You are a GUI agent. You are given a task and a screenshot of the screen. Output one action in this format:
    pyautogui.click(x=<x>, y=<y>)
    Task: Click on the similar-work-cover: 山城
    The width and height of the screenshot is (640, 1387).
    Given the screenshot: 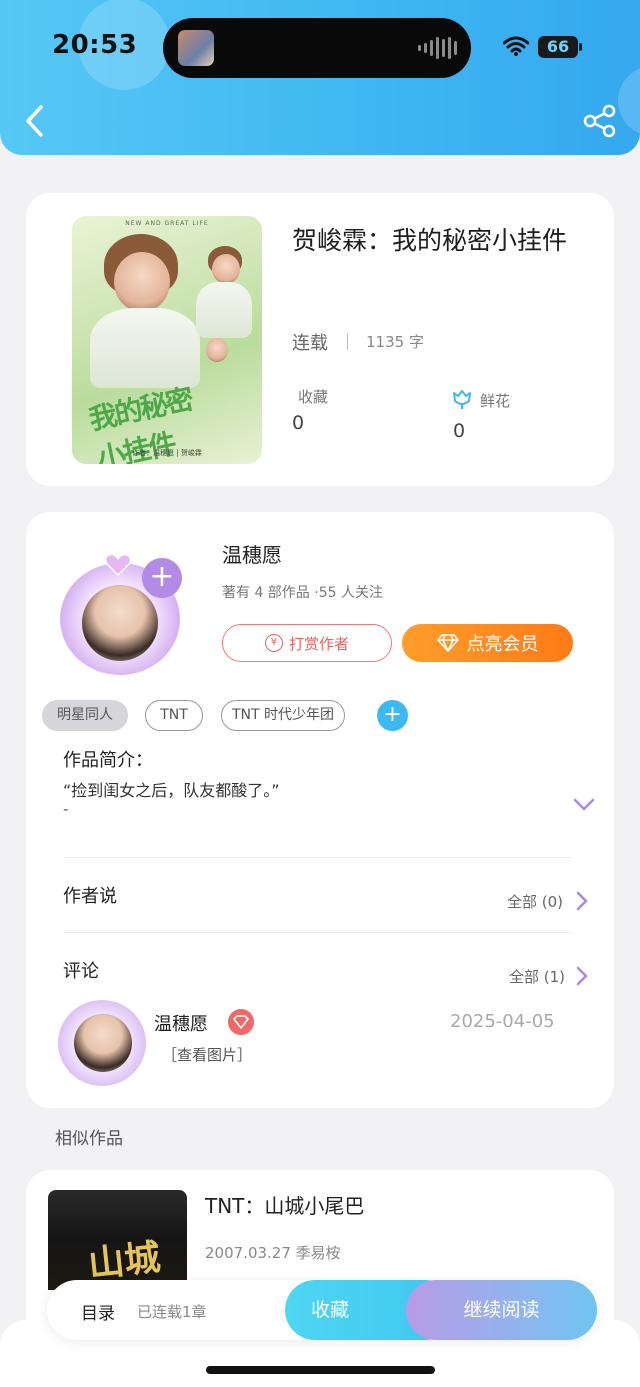 What is the action you would take?
    pyautogui.click(x=117, y=1240)
    